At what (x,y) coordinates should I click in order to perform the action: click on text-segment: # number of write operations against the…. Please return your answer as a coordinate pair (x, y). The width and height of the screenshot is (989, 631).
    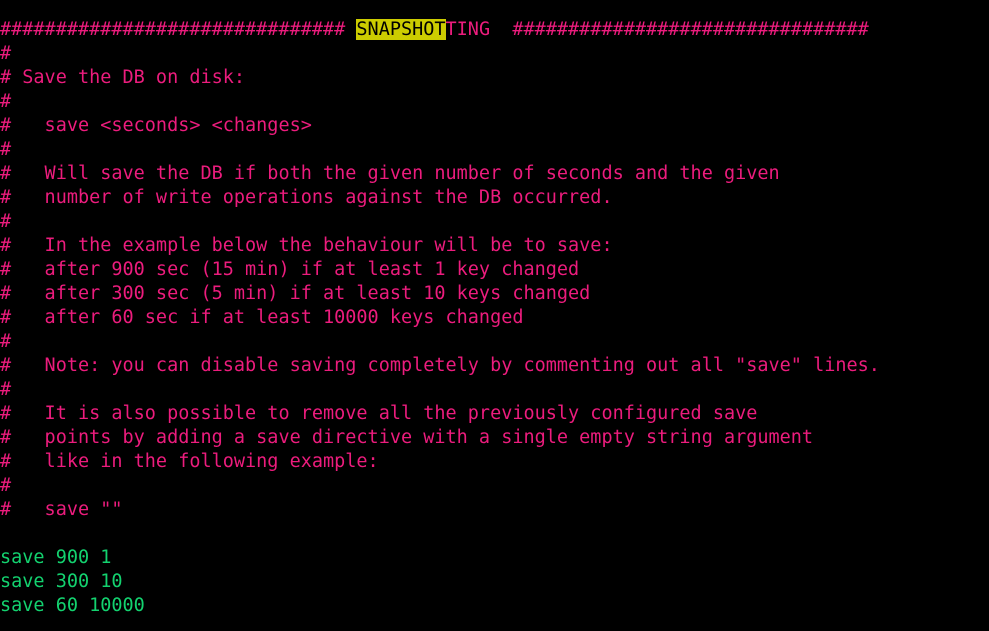
    Looking at the image, I should click on (306, 197).